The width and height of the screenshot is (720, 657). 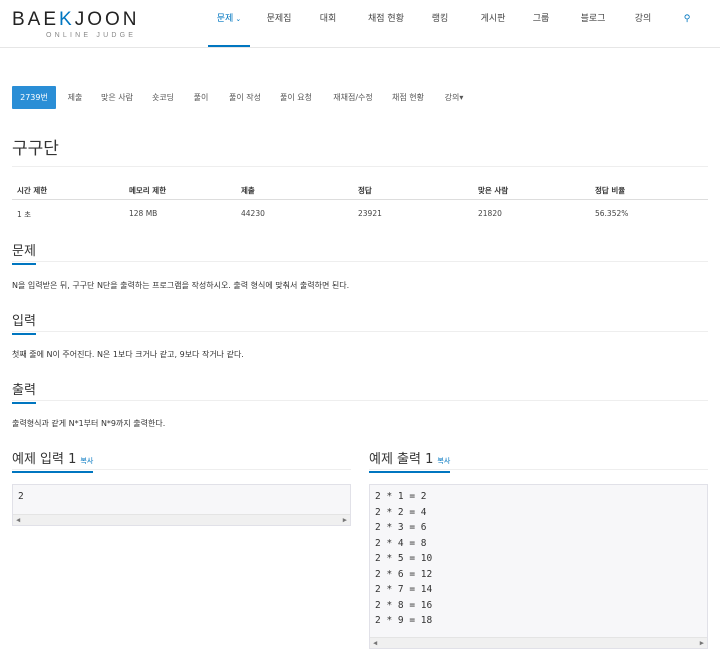 I want to click on site-logo: BAEKJOON ONLINE JUDGE, so click(x=76, y=24).